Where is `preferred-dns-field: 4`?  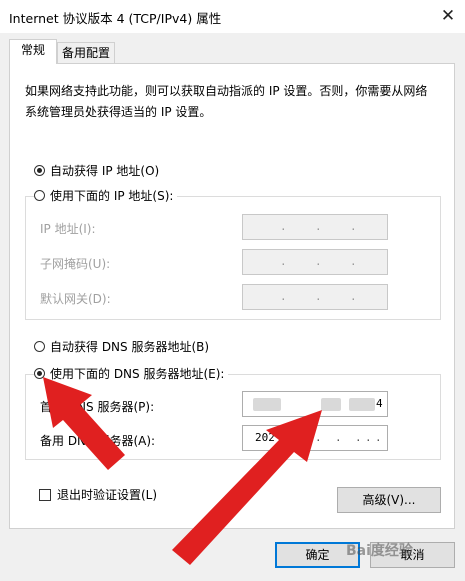
preferred-dns-field: 4 is located at coordinates (315, 404).